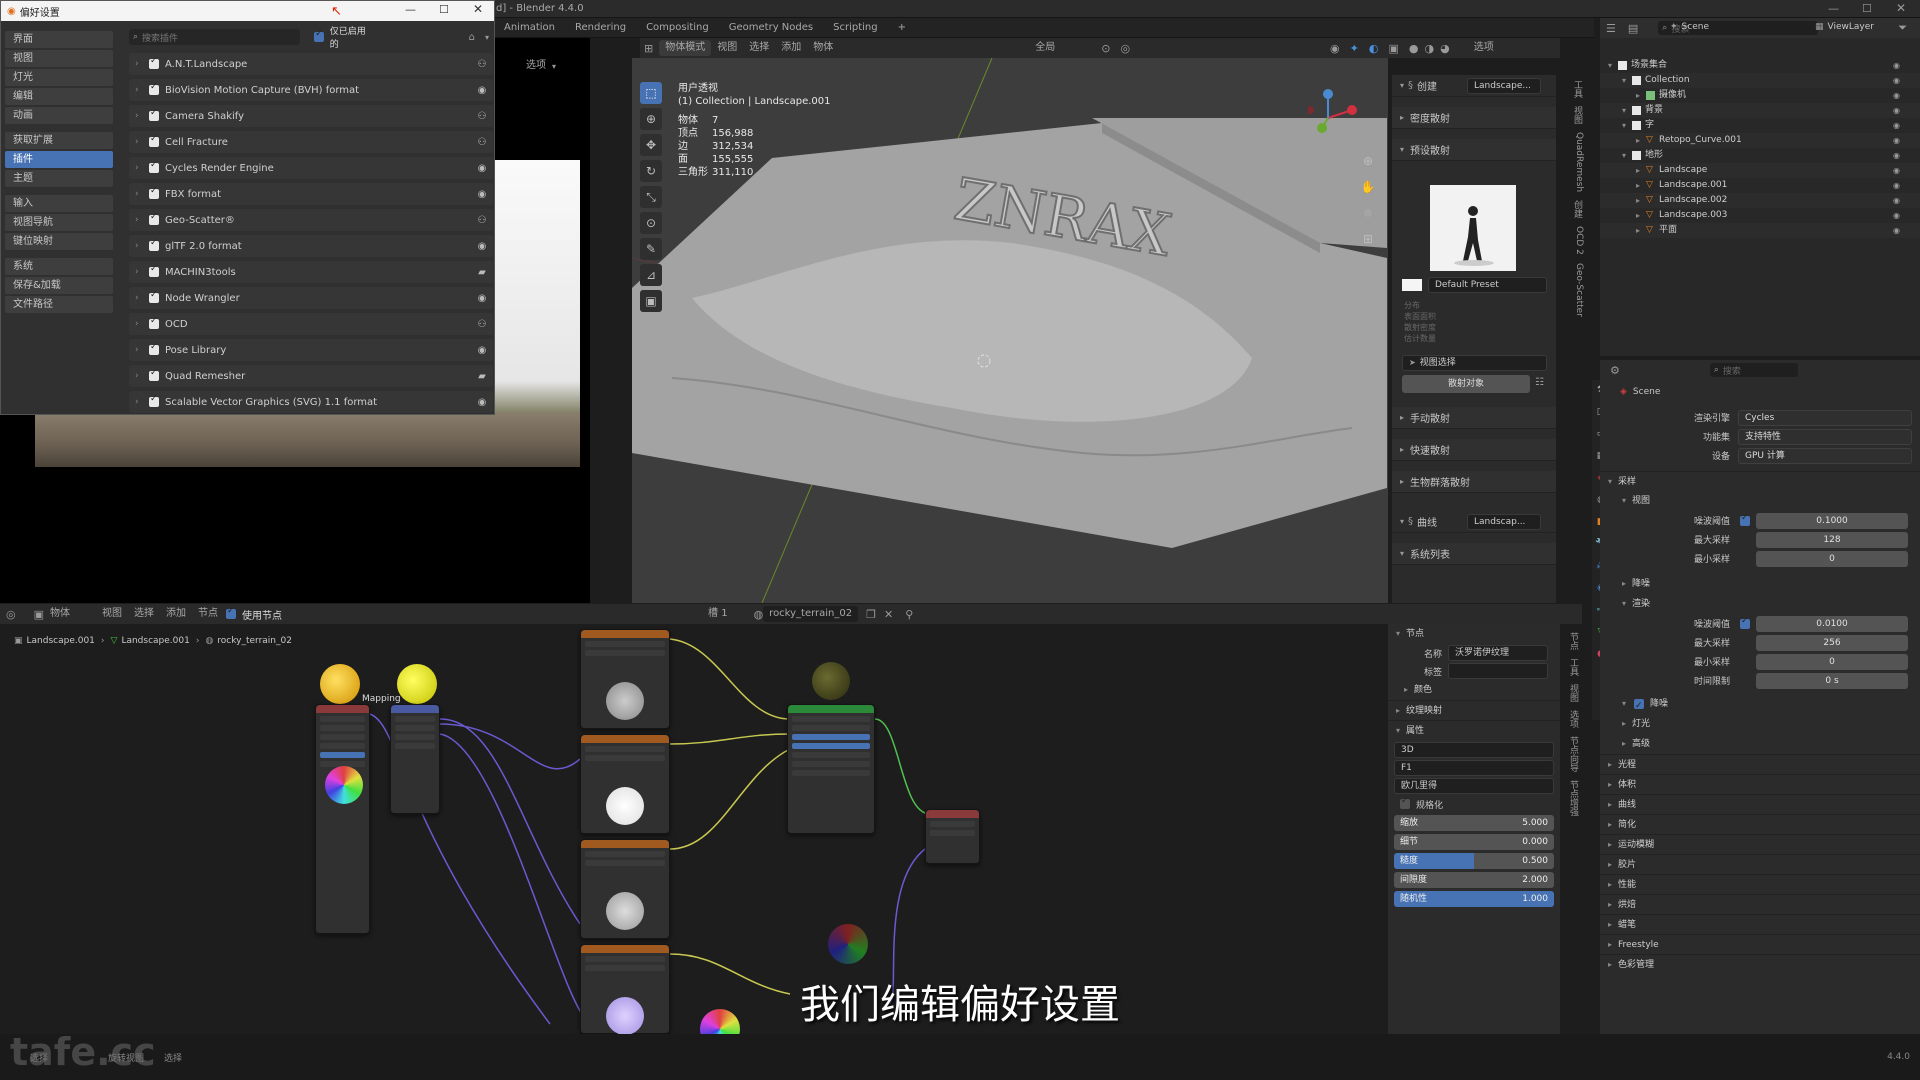 Image resolution: width=1920 pixels, height=1080 pixels. Describe the element at coordinates (1760, 724) in the screenshot. I see `lights-section: ▸ 灯光` at that location.